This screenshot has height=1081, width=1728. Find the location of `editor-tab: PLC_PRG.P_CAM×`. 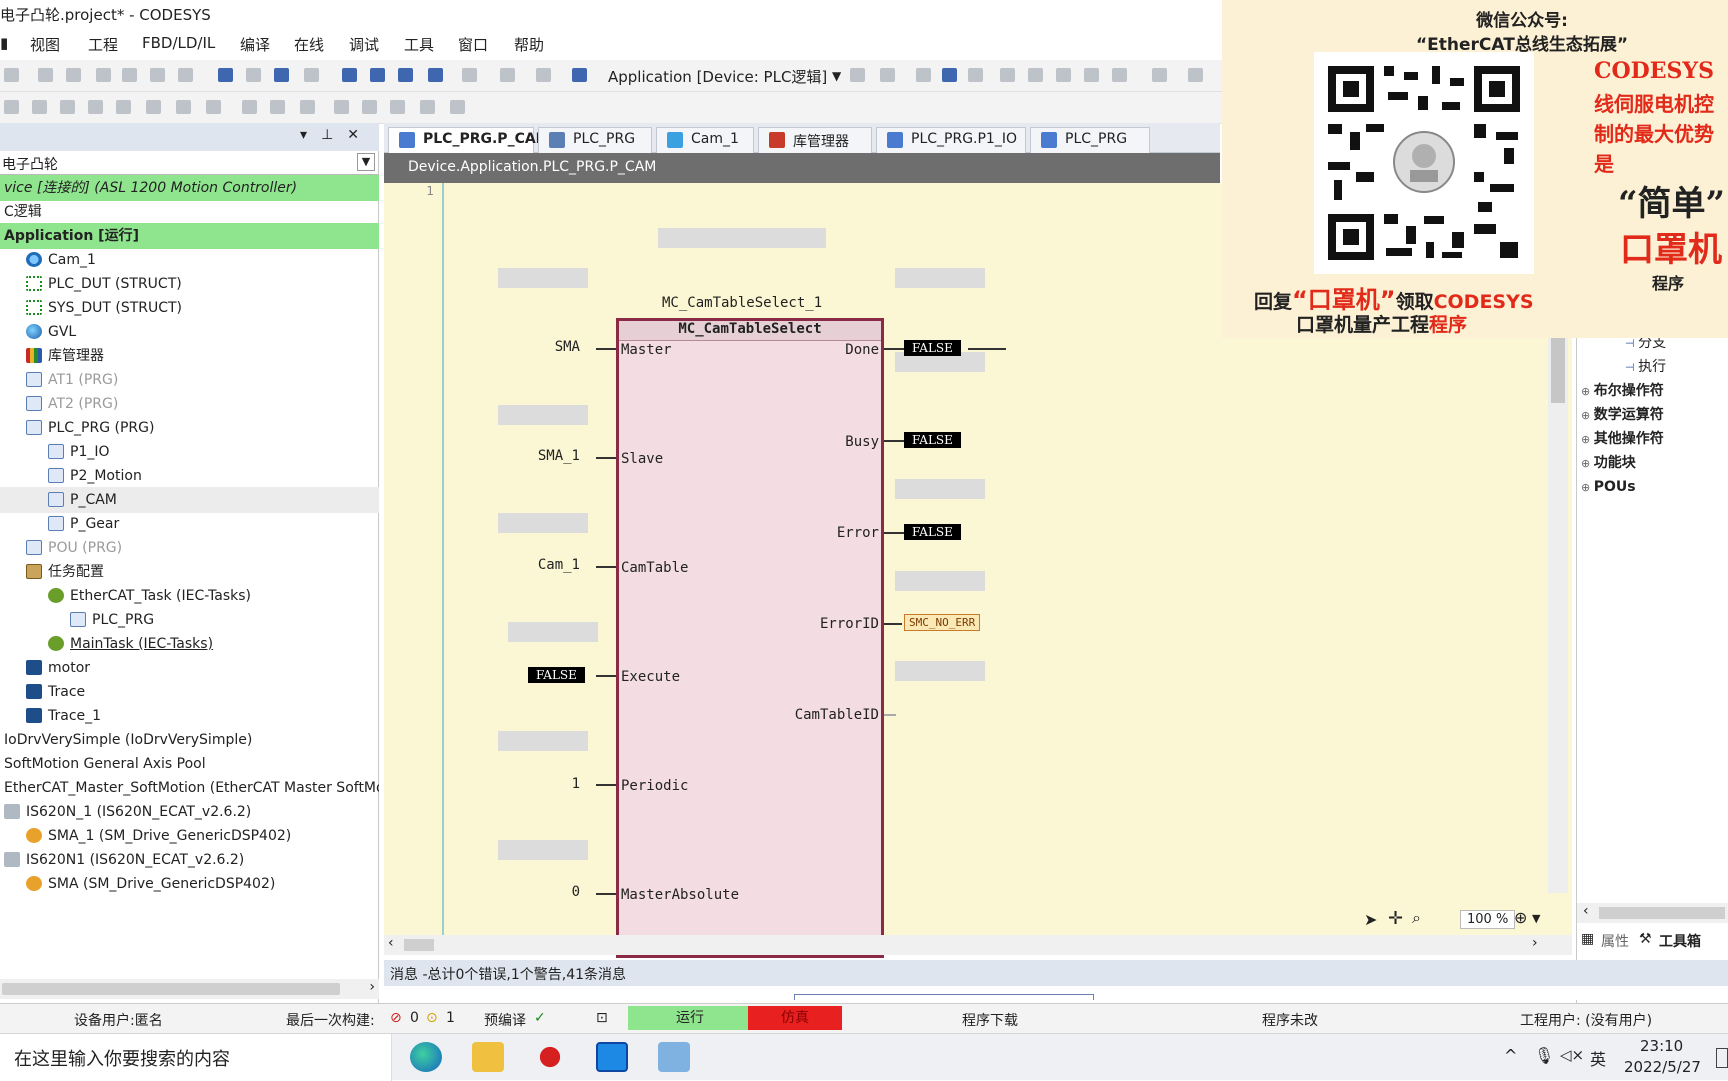

editor-tab: PLC_PRG.P_CAM× is located at coordinates (479, 140).